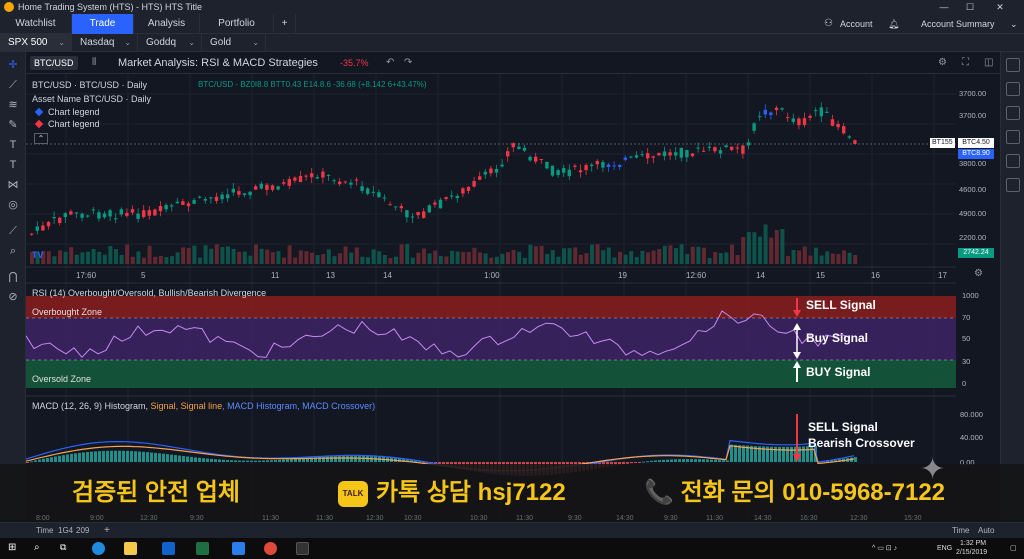  Describe the element at coordinates (976, 143) in the screenshot. I see `price-tag-current: BTC4.50` at that location.